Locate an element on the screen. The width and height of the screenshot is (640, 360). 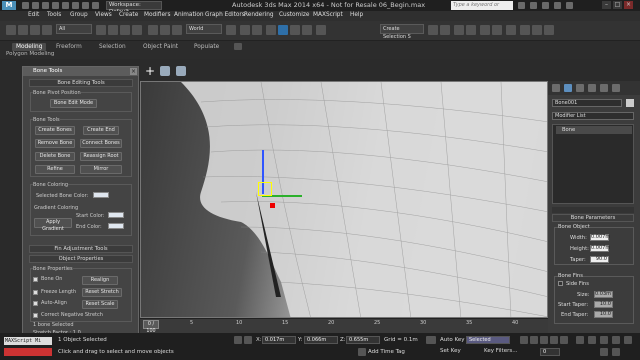
menu-views: Views is located at coordinates (103, 15).